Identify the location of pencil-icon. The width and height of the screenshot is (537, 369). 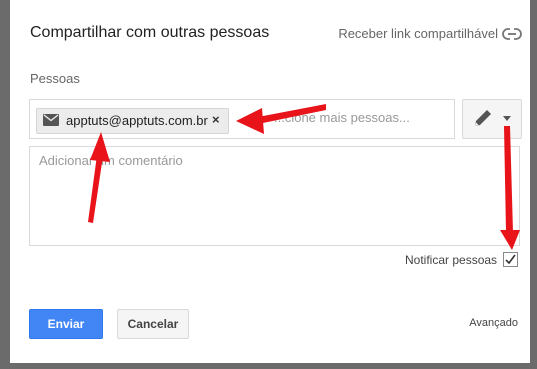
(483, 118).